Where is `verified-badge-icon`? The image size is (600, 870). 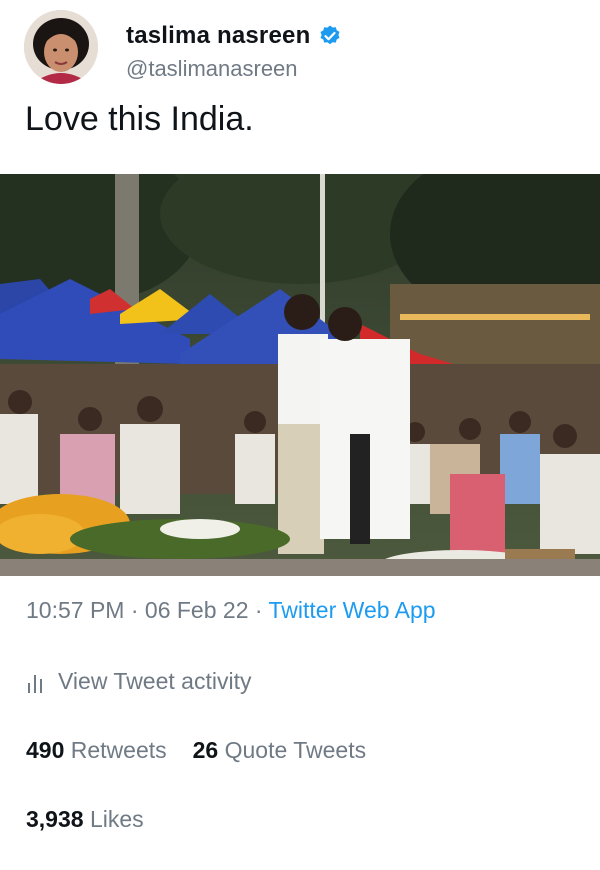
verified-badge-icon is located at coordinates (330, 35).